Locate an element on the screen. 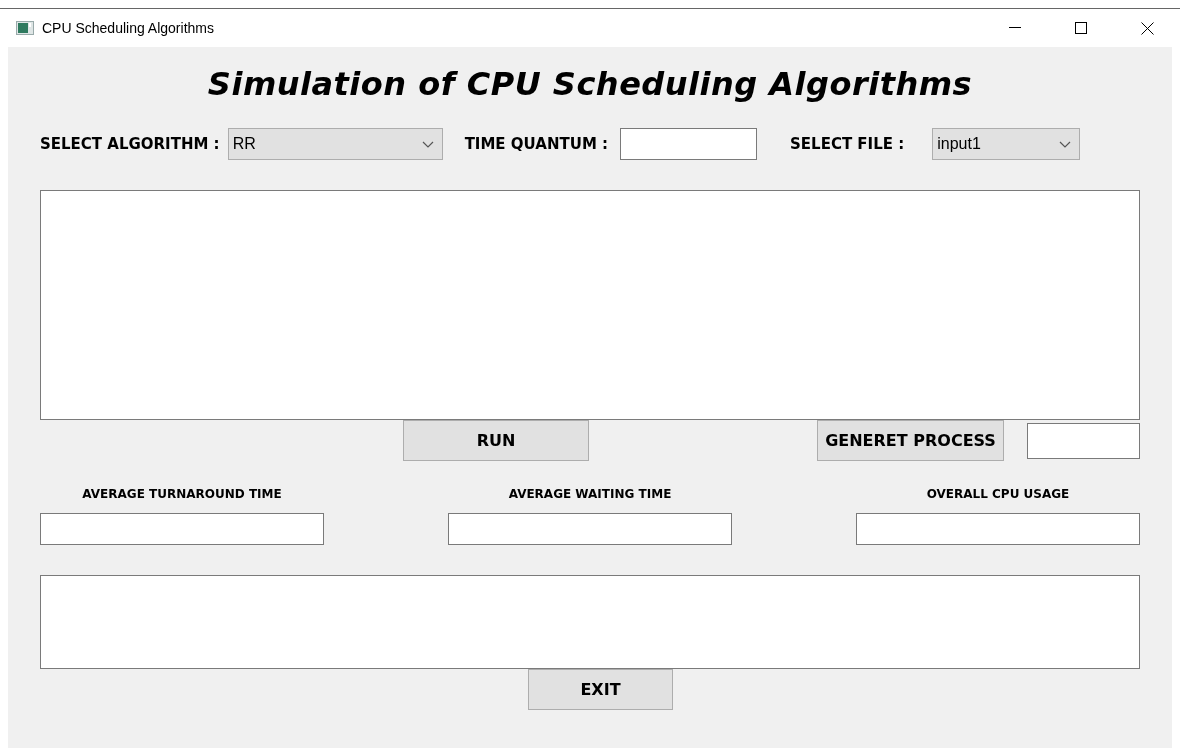 Image resolution: width=1180 pixels, height=748 pixels. algorithm-dropdown: RR is located at coordinates (335, 144).